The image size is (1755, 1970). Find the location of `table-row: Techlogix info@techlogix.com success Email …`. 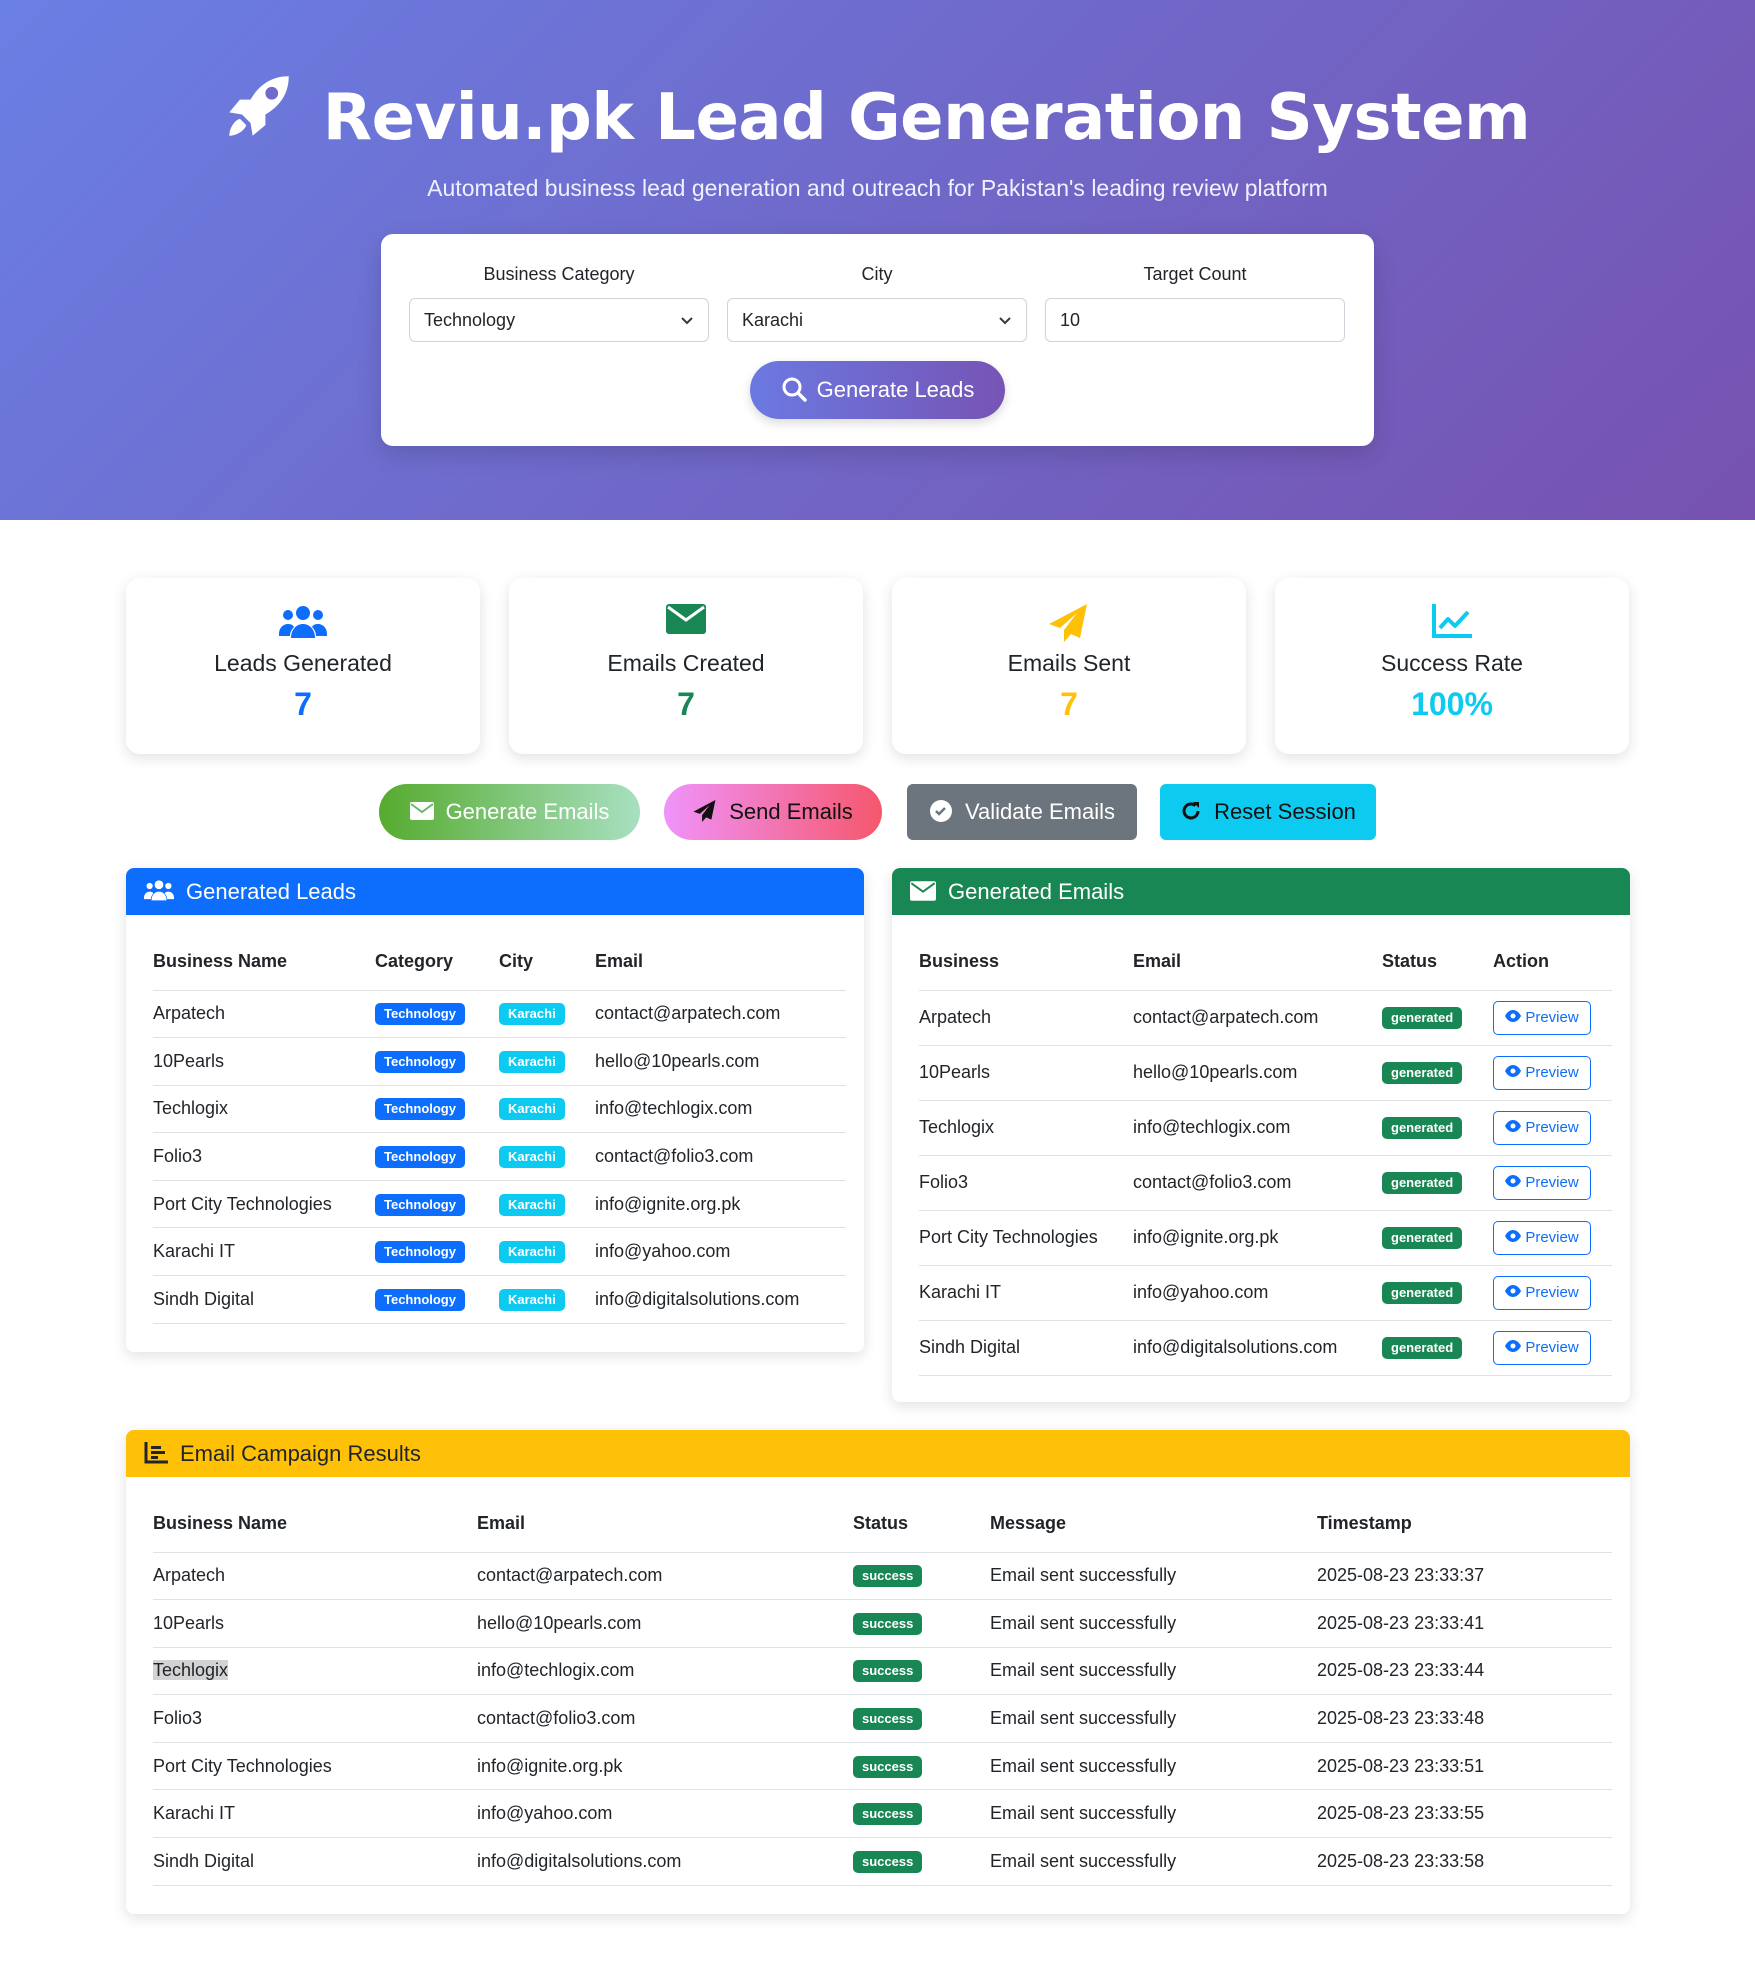

table-row: Techlogix info@techlogix.com success Email … is located at coordinates (882, 1671).